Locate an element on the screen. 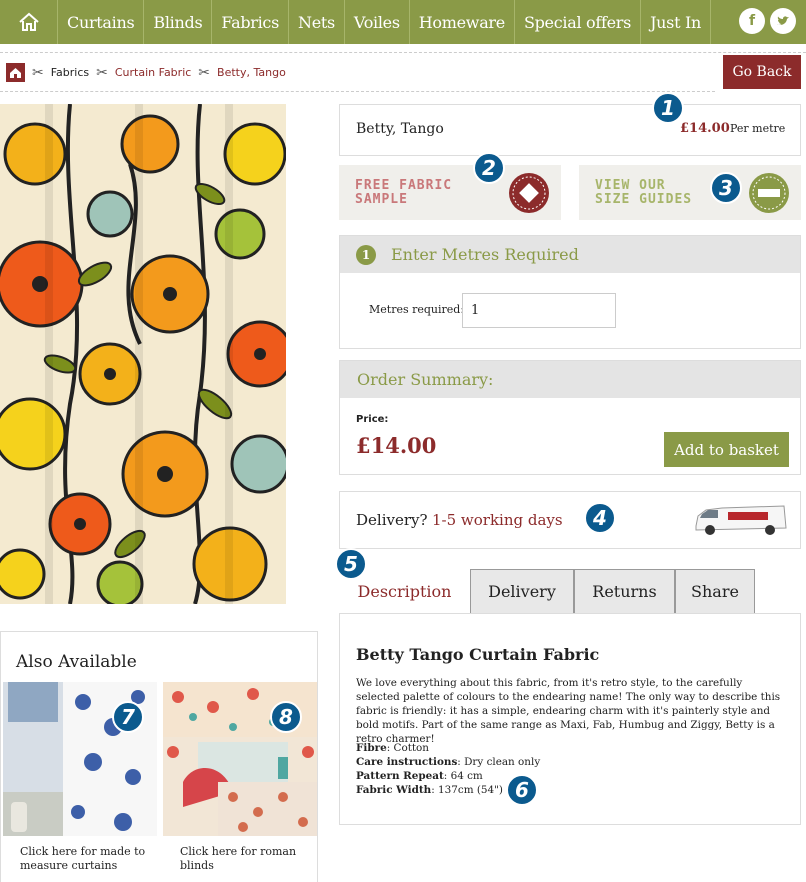  step-number: 1 is located at coordinates (366, 255).